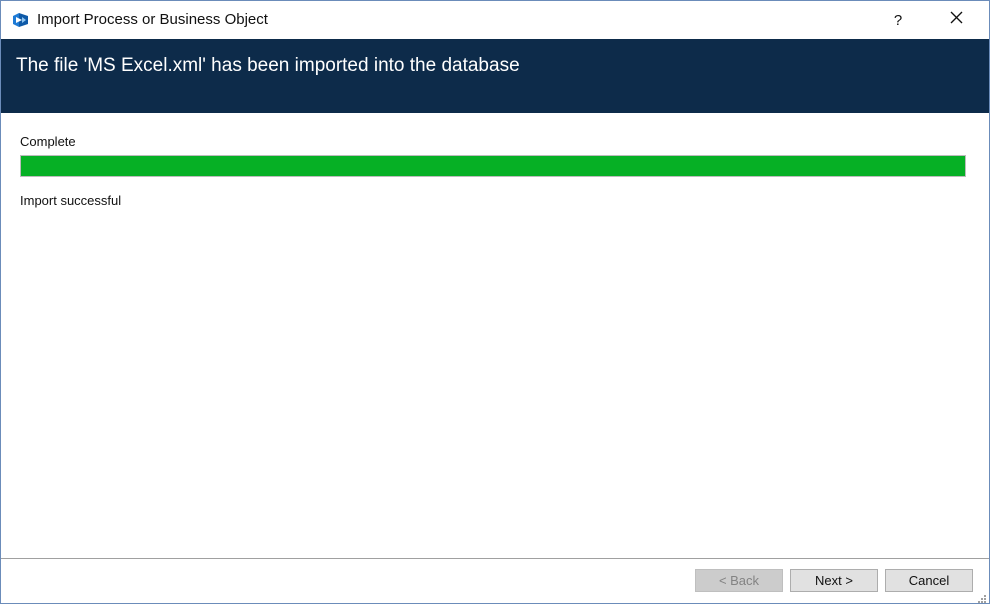 This screenshot has width=990, height=609. I want to click on progress-bar, so click(493, 166).